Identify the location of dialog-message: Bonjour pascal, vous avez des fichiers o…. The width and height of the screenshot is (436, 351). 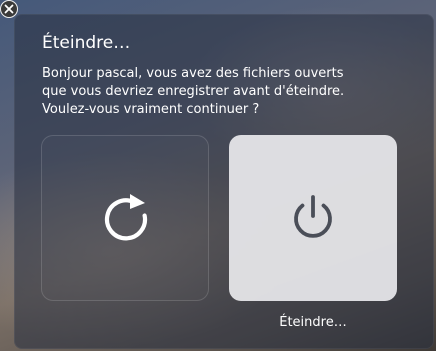
(232, 92).